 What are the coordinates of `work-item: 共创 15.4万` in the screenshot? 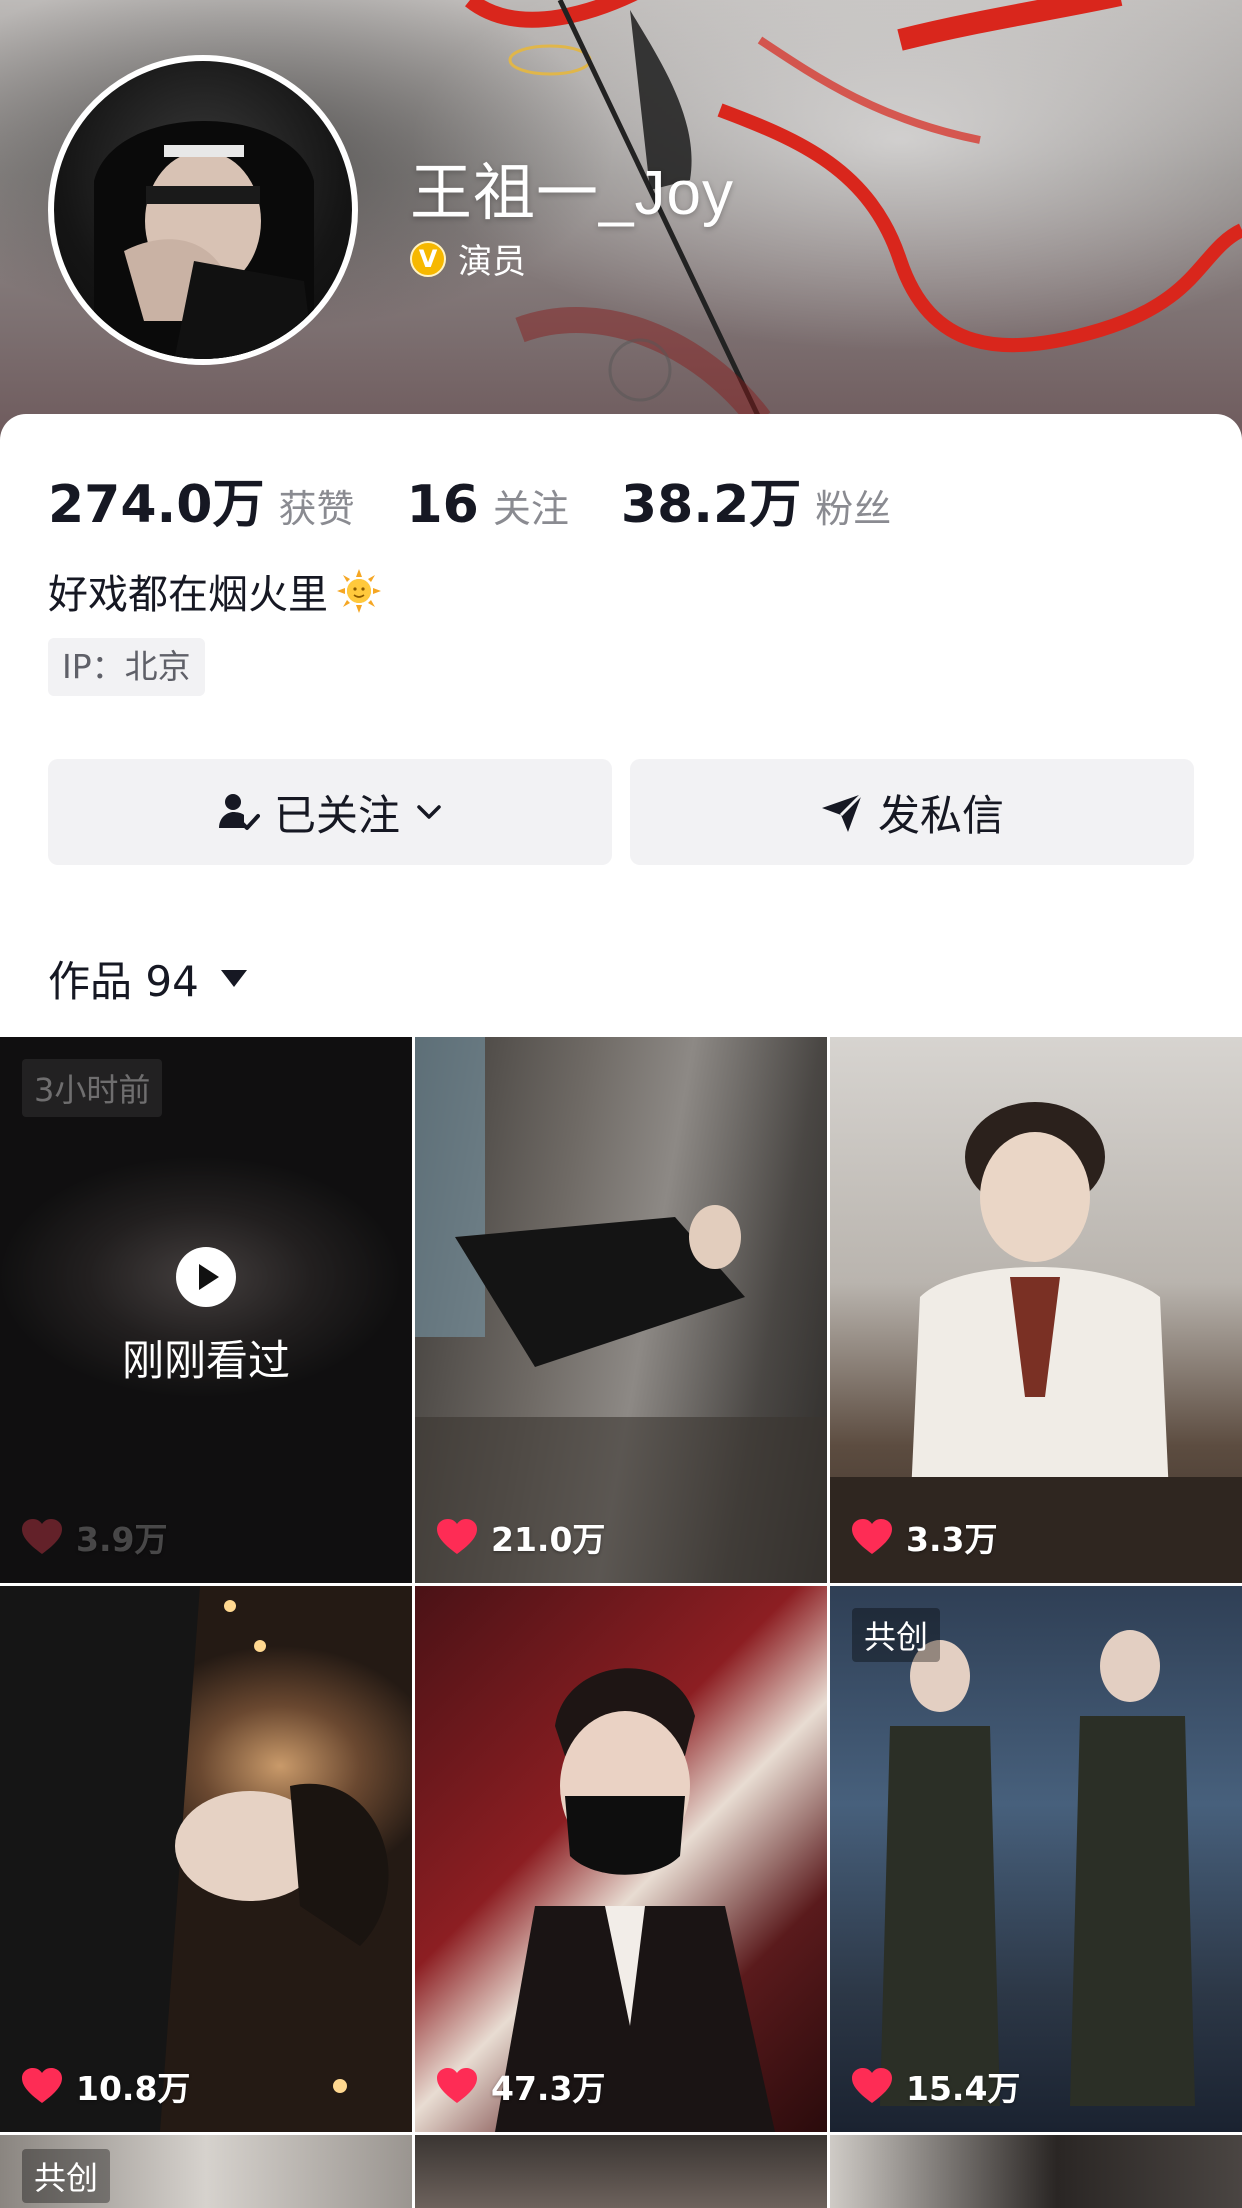 It's located at (1036, 1859).